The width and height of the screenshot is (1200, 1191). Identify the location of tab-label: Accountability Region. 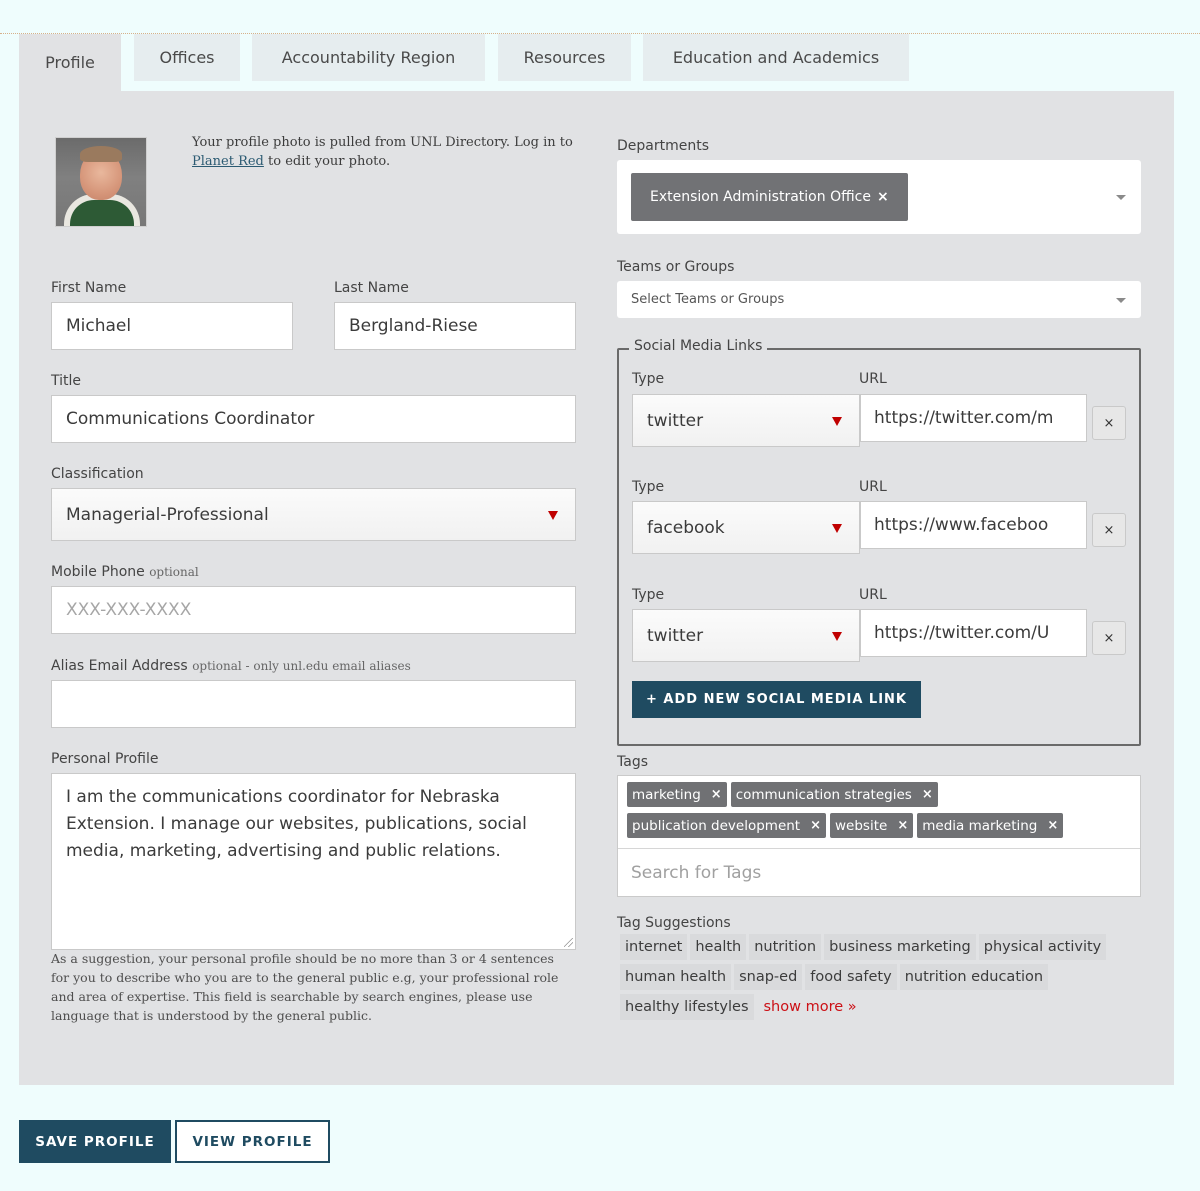
(368, 57).